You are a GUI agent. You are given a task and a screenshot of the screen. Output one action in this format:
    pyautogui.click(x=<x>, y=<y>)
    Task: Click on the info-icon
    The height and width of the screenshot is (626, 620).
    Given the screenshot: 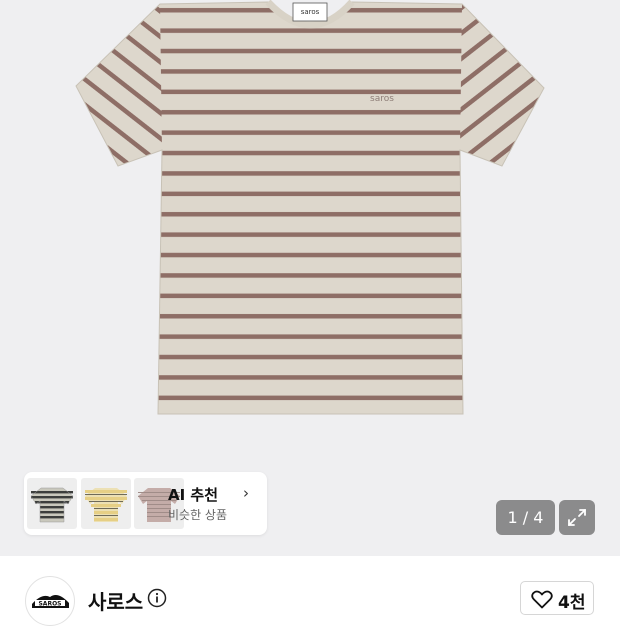 What is the action you would take?
    pyautogui.click(x=157, y=598)
    